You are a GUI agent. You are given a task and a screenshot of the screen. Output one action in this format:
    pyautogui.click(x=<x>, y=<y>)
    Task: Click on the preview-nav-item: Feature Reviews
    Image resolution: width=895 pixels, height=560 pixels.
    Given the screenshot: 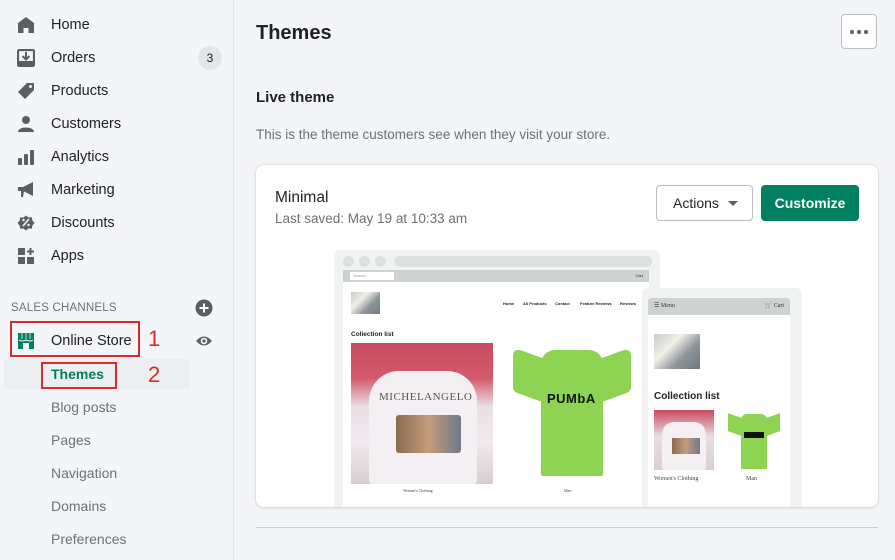 What is the action you would take?
    pyautogui.click(x=596, y=303)
    